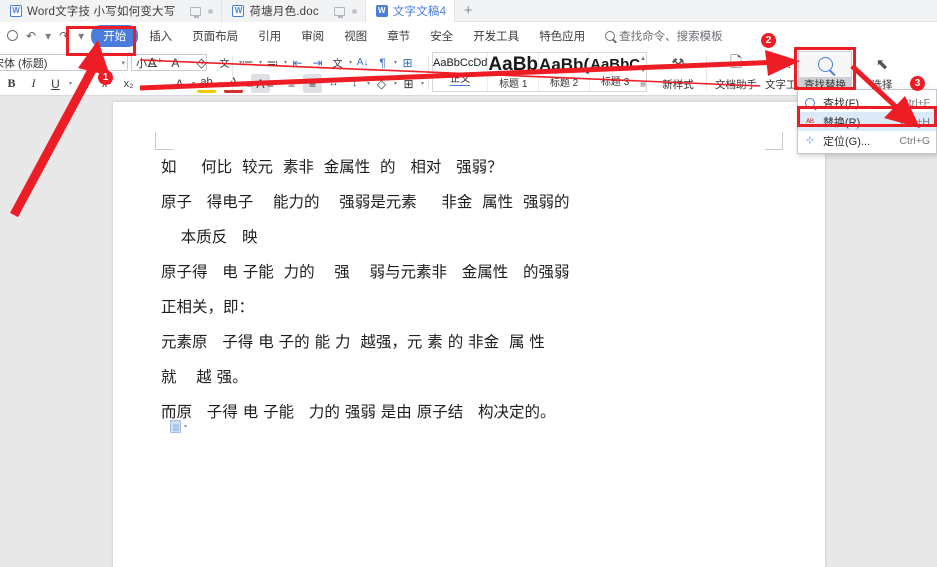 This screenshot has height=567, width=937. Describe the element at coordinates (408, 83) in the screenshot. I see `borders-button: ⊞` at that location.